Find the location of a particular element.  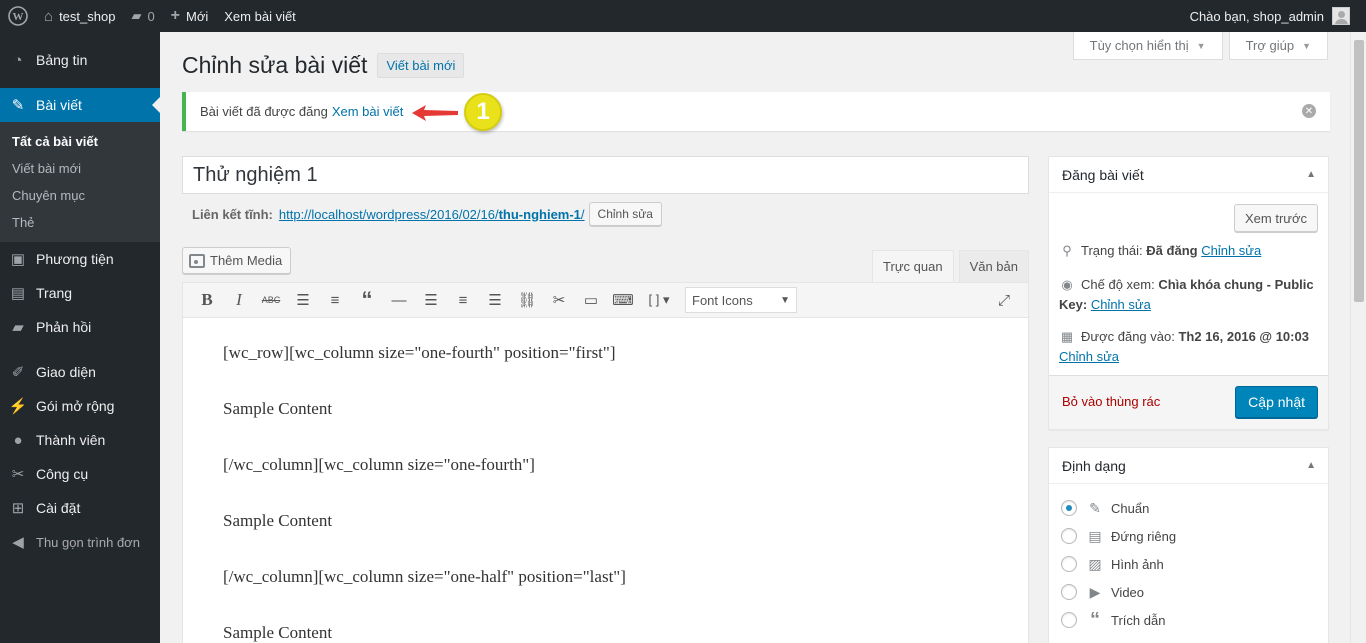

submenu-add-new: Viết bài mới is located at coordinates (80, 168).